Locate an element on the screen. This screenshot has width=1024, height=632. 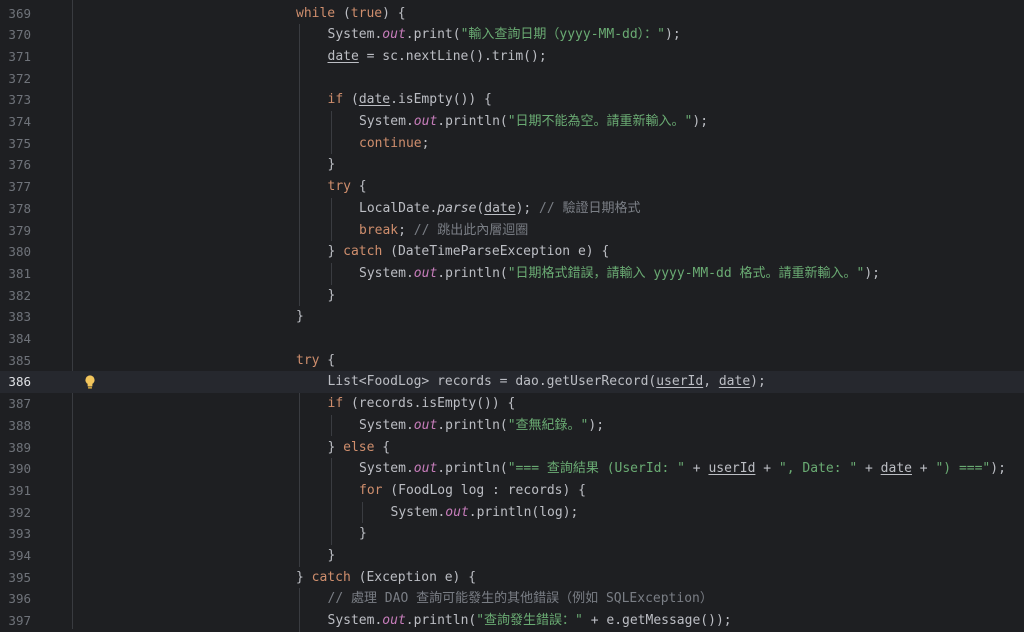
comment: // 處理 DAO 查詢可能發生的其他錯誤（例如 SQLException） is located at coordinates (520, 599).